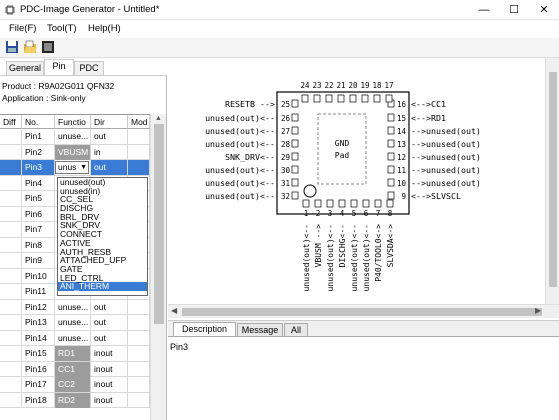 The image size is (559, 420). Describe the element at coordinates (250, 157) in the screenshot. I see `left-pin-label: SNK_DRV<--` at that location.